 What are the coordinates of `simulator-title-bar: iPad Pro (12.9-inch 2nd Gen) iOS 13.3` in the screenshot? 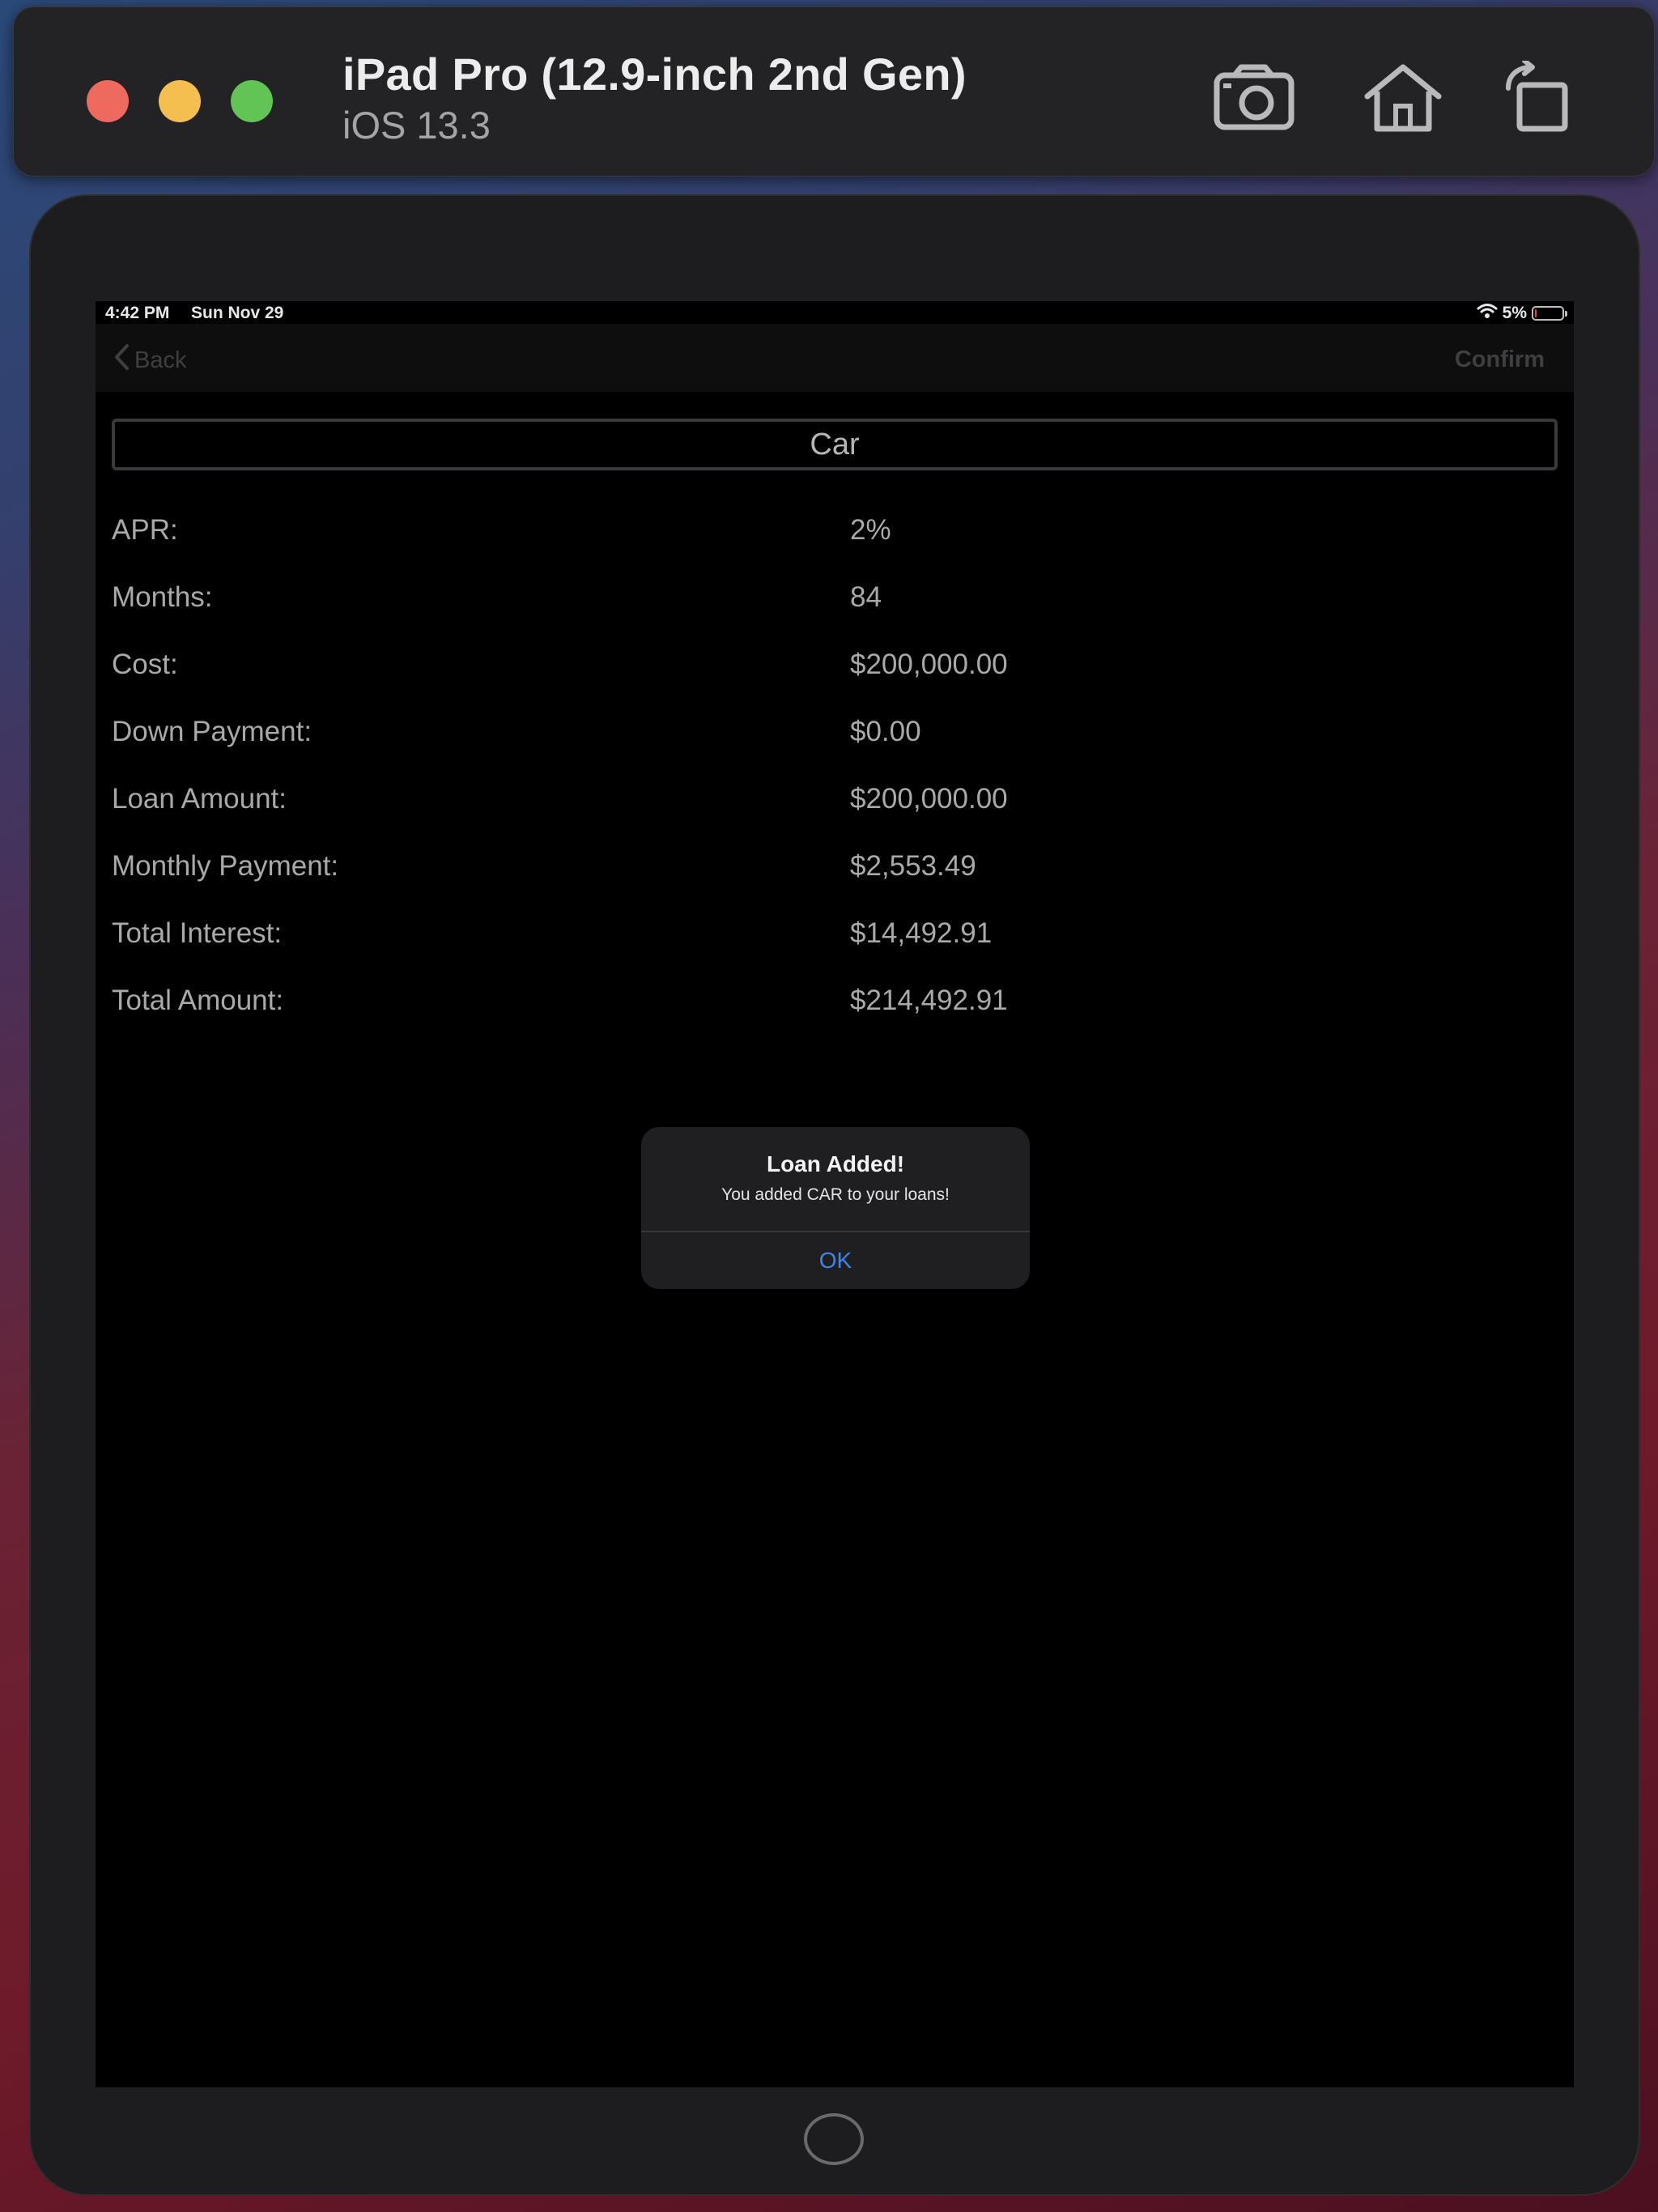 It's located at (834, 92).